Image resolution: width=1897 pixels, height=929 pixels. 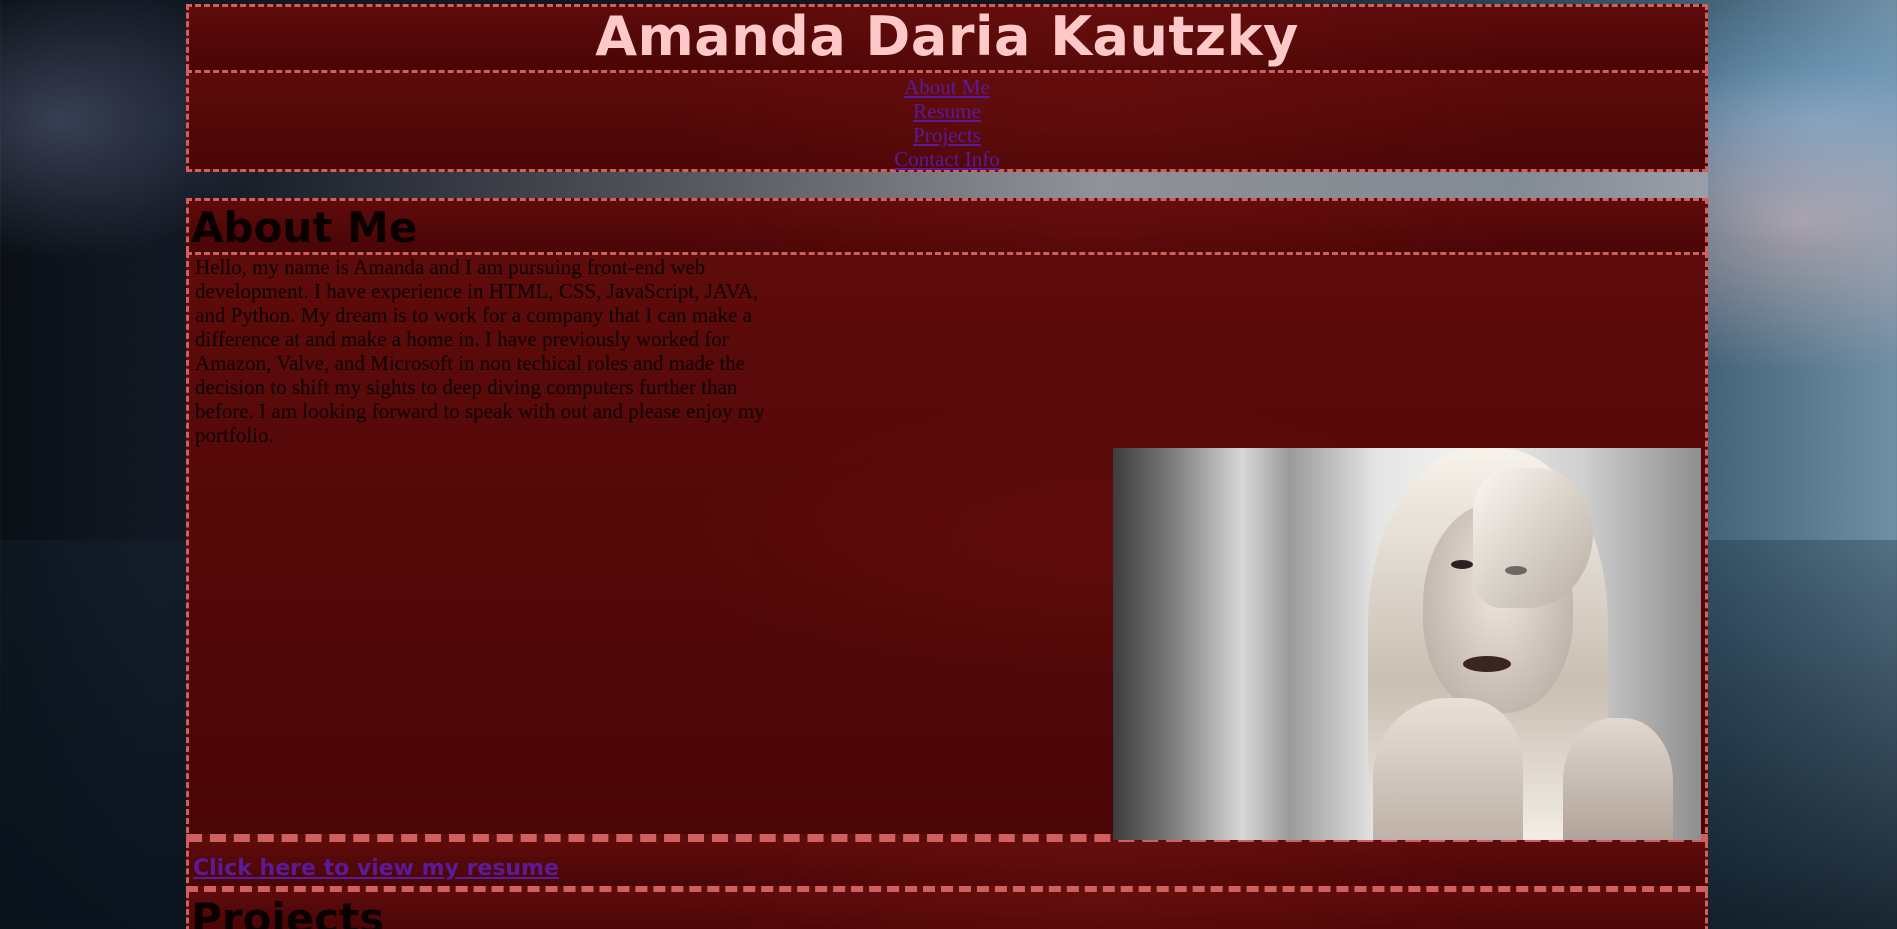 I want to click on site-header: Amanda Daria Kautzky, so click(x=947, y=37).